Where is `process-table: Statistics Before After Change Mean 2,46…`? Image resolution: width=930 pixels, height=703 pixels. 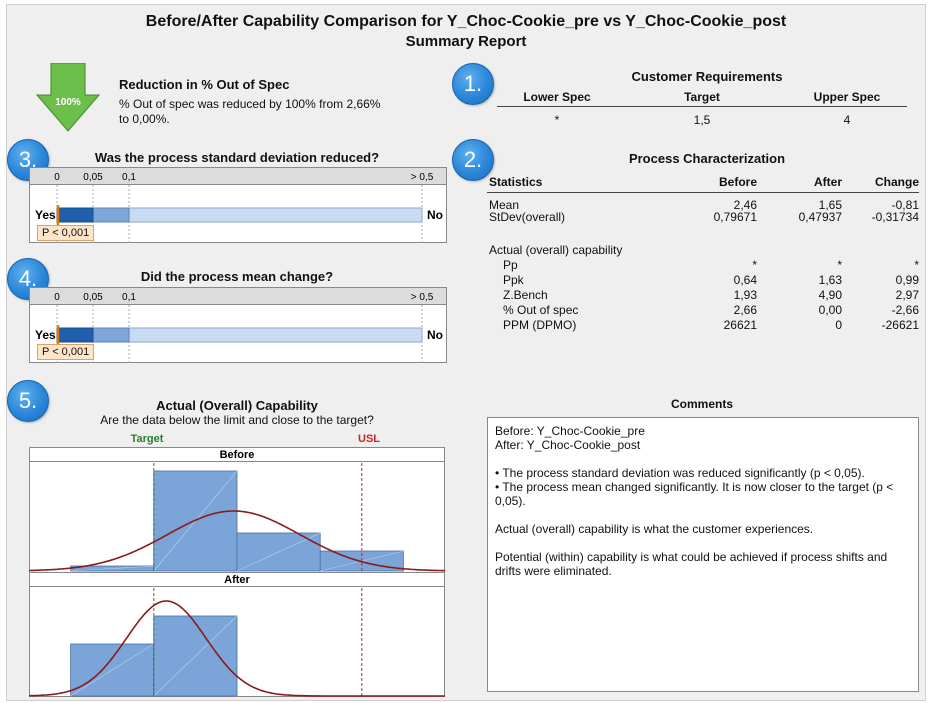 process-table: Statistics Before After Change Mean 2,46… is located at coordinates (703, 254).